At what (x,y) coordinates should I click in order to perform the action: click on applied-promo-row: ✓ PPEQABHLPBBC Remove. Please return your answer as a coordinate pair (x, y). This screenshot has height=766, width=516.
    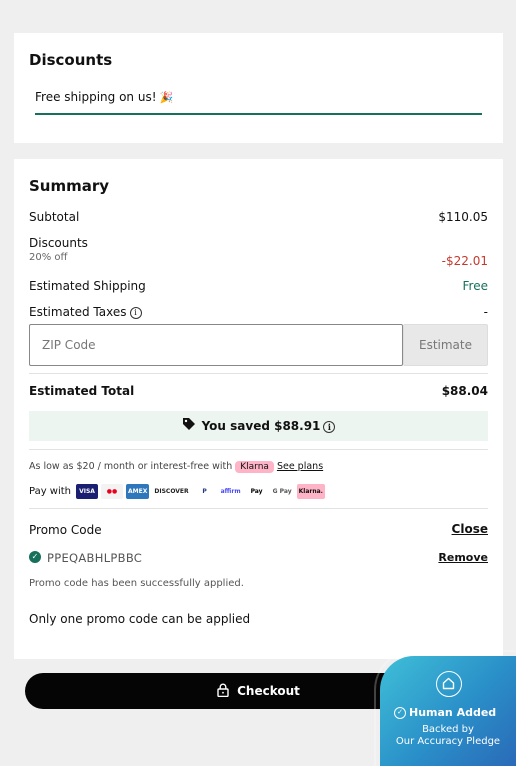
    Looking at the image, I should click on (258, 559).